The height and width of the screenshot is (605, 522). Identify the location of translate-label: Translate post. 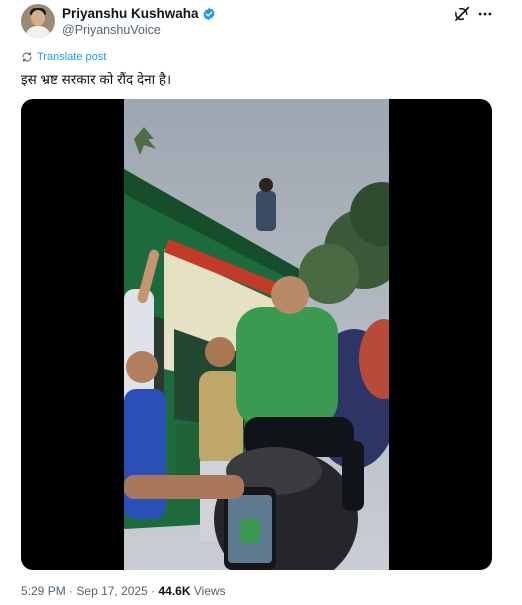
(71, 57).